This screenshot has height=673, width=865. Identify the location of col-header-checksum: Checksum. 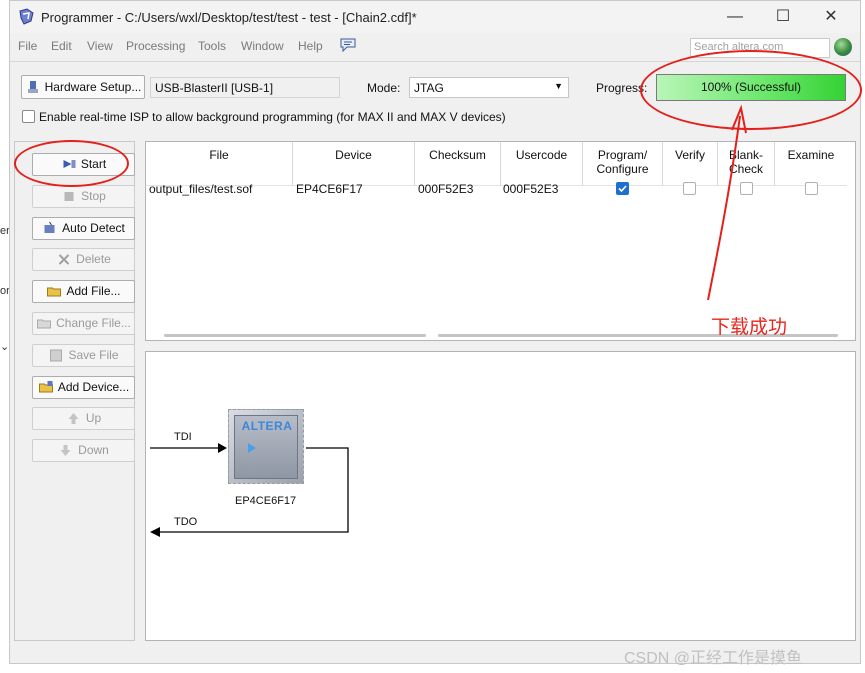
(458, 164).